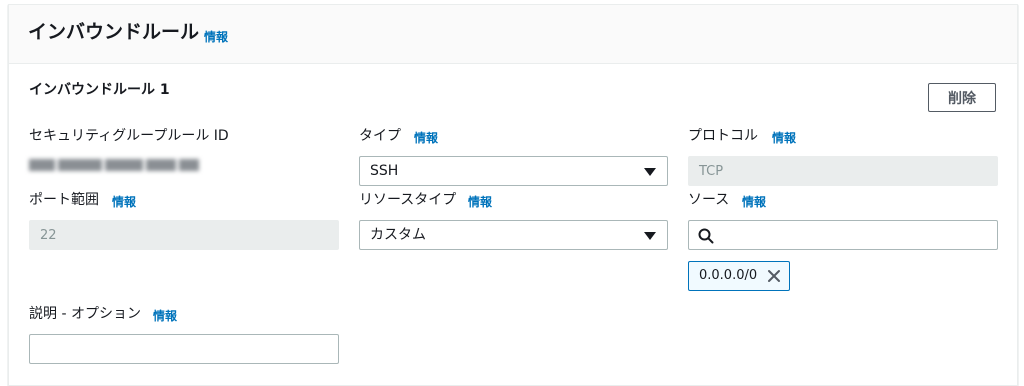 This screenshot has width=1024, height=386. What do you see at coordinates (426, 137) in the screenshot?
I see `type-info-link: 情報` at bounding box center [426, 137].